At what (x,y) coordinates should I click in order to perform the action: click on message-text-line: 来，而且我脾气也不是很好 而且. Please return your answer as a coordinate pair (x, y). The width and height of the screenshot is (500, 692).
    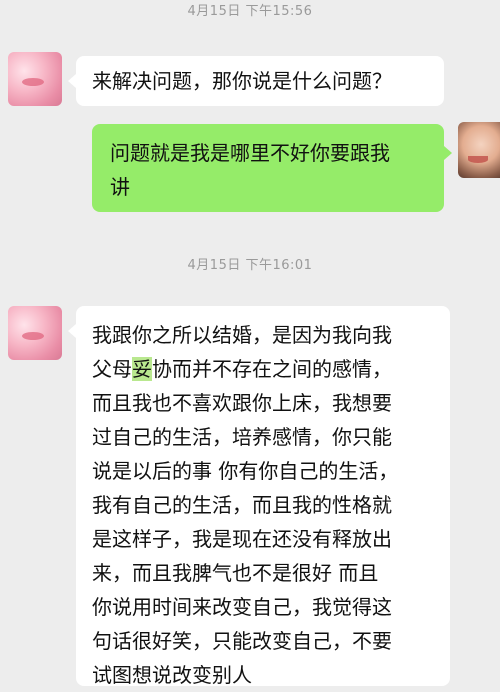
    Looking at the image, I should click on (235, 573).